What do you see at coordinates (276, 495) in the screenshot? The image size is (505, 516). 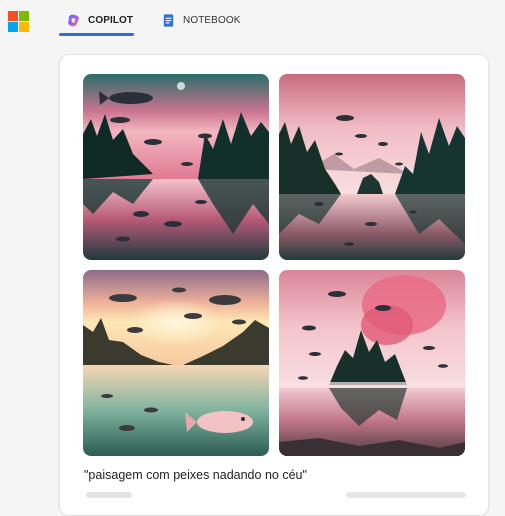 I see `faded-footer-row` at bounding box center [276, 495].